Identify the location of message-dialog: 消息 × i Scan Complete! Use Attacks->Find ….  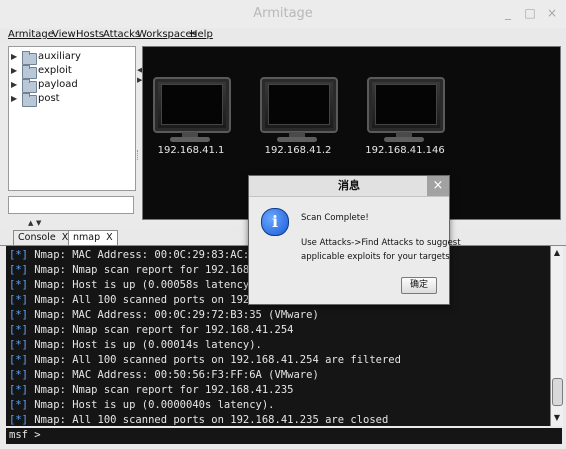
(354, 240).